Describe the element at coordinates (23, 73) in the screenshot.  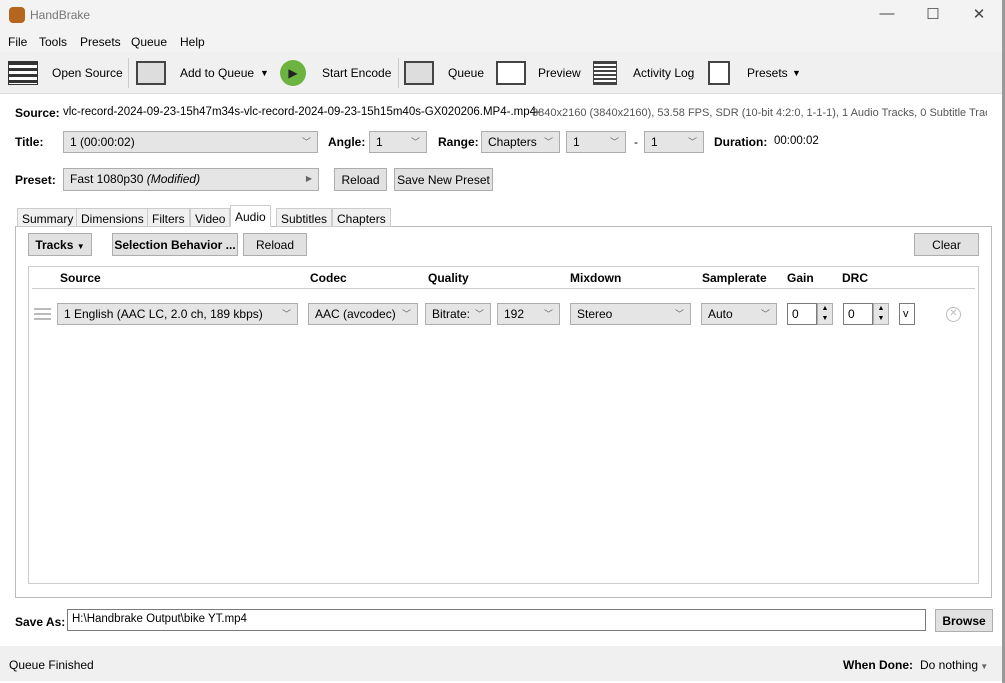
I see `clapperboard-icon` at that location.